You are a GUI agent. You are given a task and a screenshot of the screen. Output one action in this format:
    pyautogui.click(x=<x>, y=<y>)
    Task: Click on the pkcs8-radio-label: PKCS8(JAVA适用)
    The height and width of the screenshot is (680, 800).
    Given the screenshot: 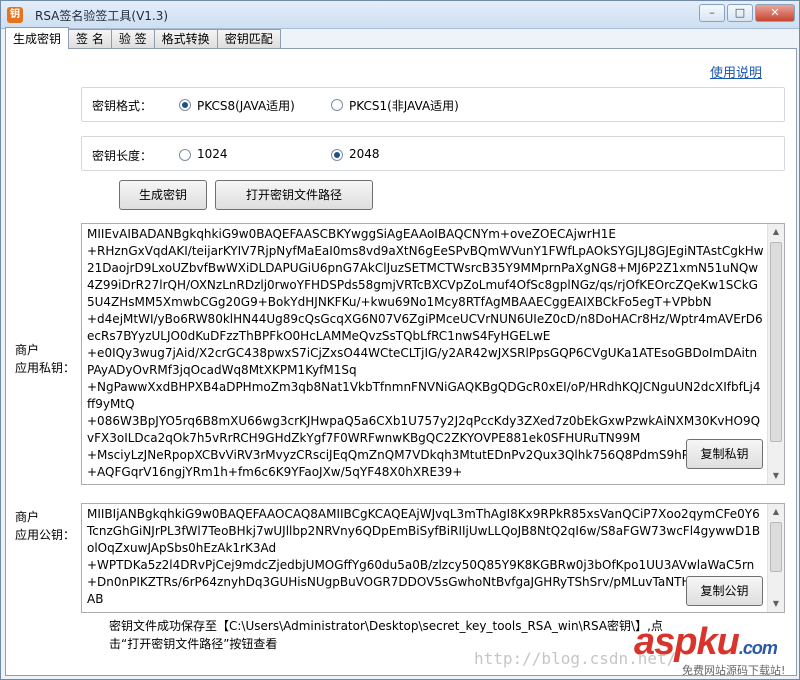 What is the action you would take?
    pyautogui.click(x=246, y=105)
    